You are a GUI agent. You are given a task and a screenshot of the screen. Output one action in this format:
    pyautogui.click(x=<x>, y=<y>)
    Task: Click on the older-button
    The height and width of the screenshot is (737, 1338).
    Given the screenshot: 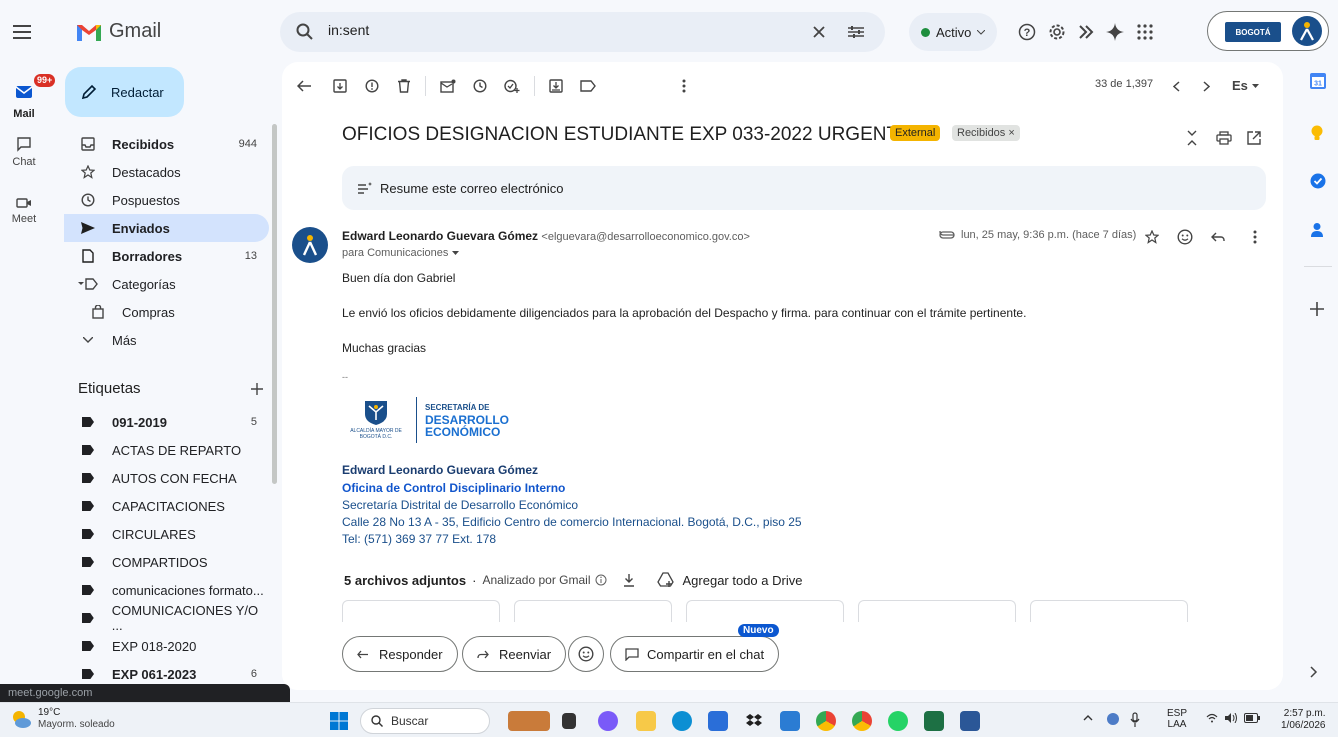 What is the action you would take?
    pyautogui.click(x=1206, y=86)
    